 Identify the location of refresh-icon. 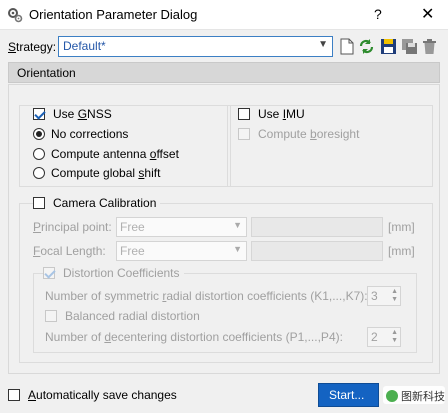
(366, 46).